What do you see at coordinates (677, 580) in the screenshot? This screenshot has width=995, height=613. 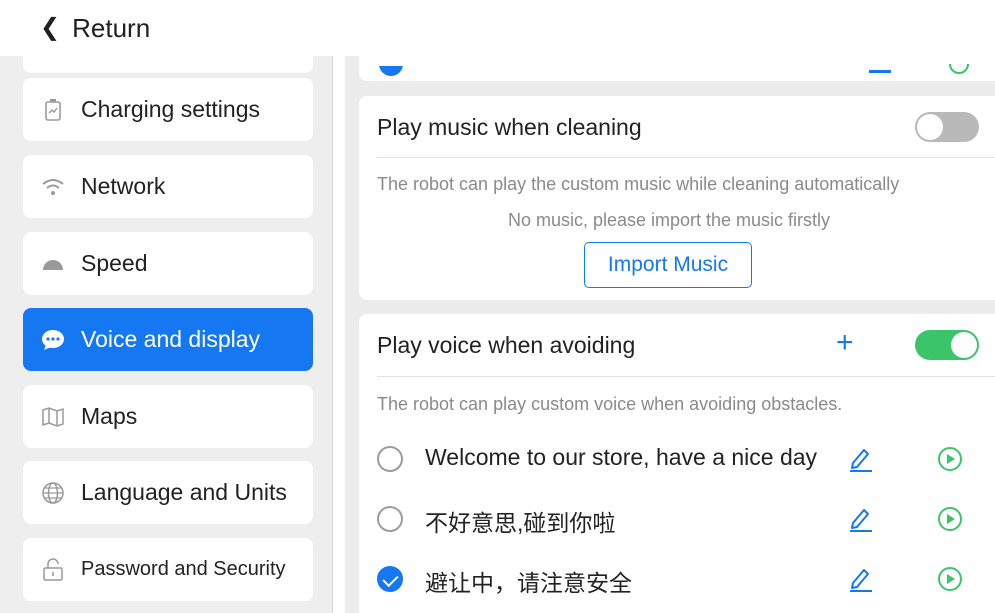 I see `voice-list-item: 避让中，请注意安全` at bounding box center [677, 580].